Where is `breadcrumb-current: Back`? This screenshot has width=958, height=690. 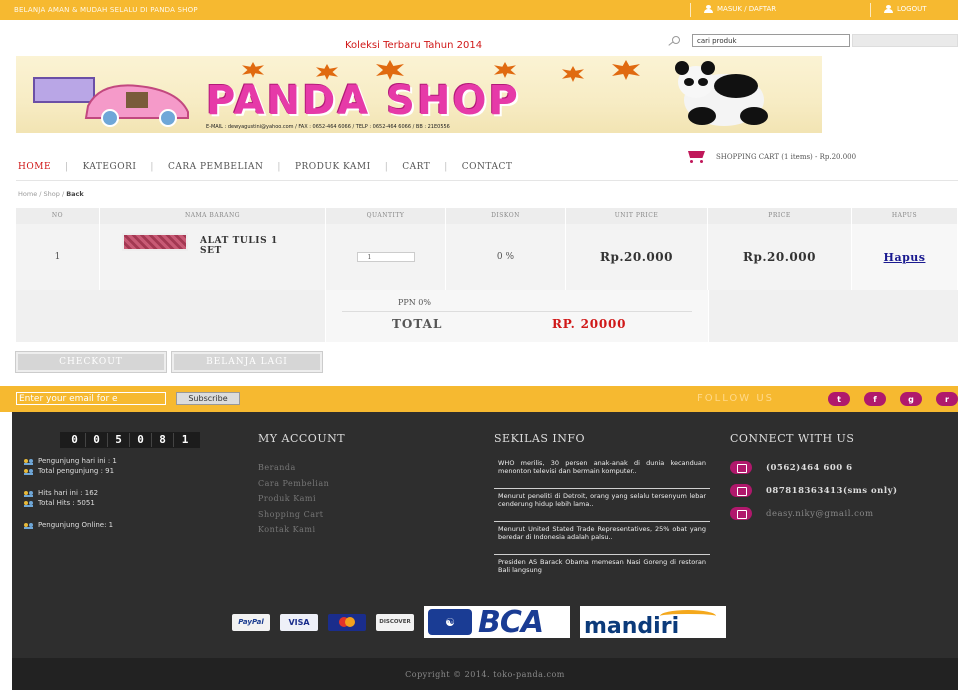
breadcrumb-current: Back is located at coordinates (75, 194).